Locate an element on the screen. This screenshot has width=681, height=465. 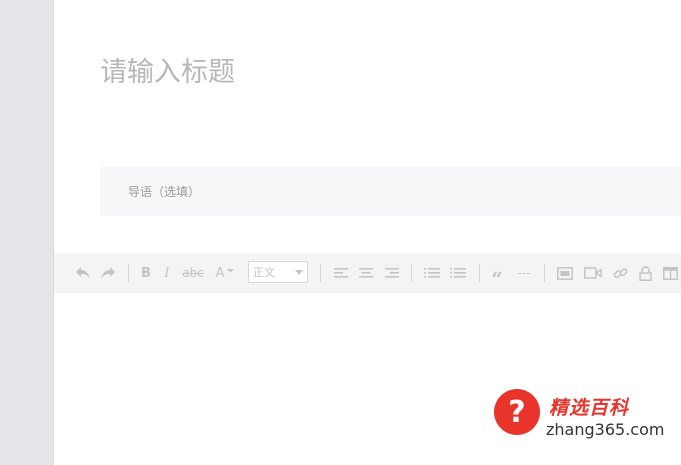
font-size-button: A is located at coordinates (225, 273).